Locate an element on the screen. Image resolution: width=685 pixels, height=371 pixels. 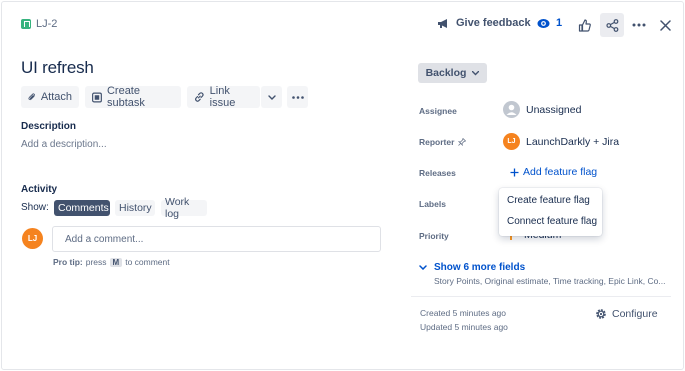
releases-label: Releases is located at coordinates (437, 173).